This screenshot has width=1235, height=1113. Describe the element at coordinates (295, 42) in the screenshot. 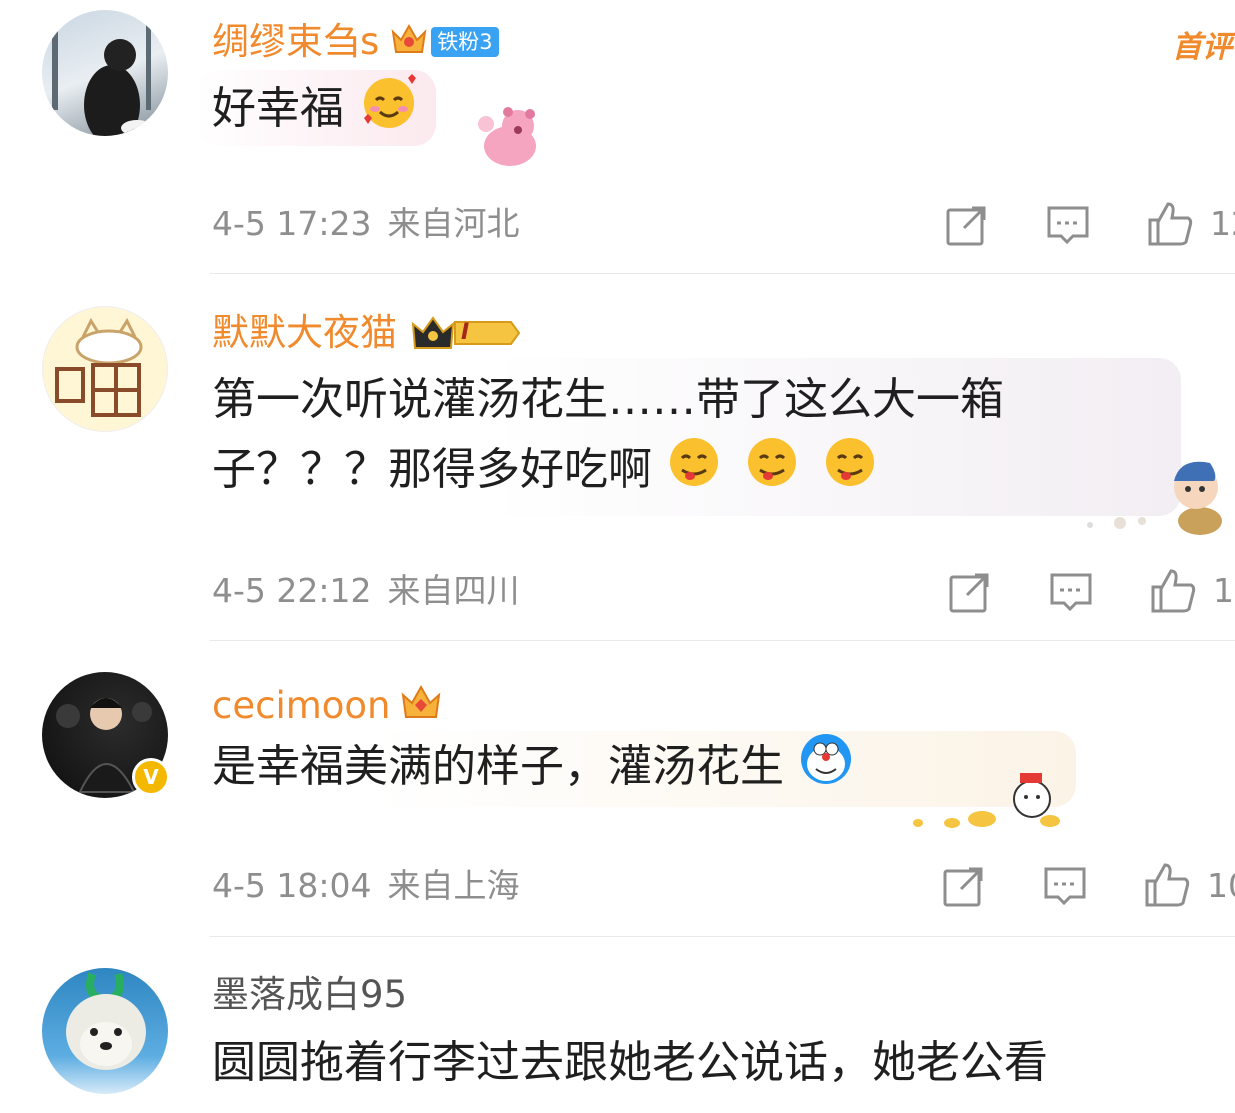

I see `username-text: 绸缪束刍s` at that location.